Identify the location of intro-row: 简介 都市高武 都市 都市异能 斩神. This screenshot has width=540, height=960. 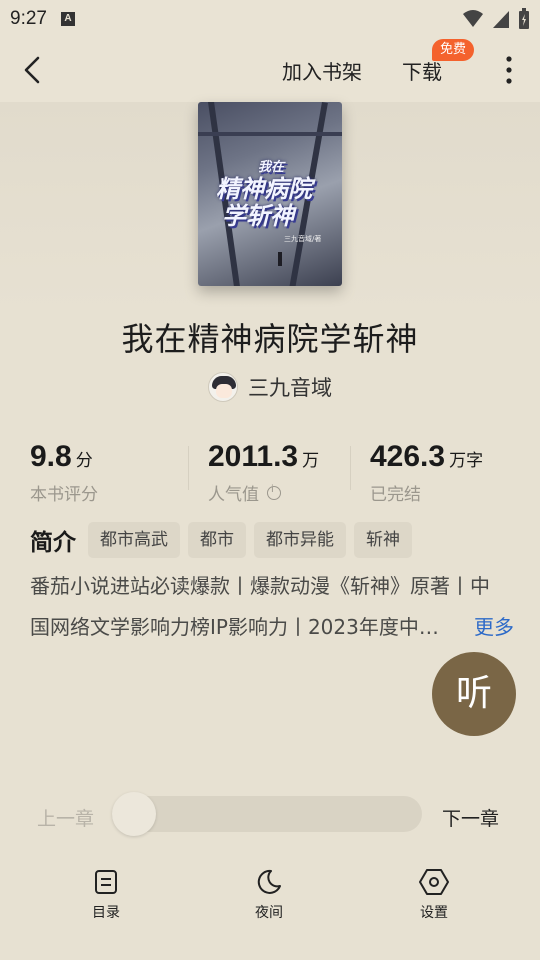
(225, 540).